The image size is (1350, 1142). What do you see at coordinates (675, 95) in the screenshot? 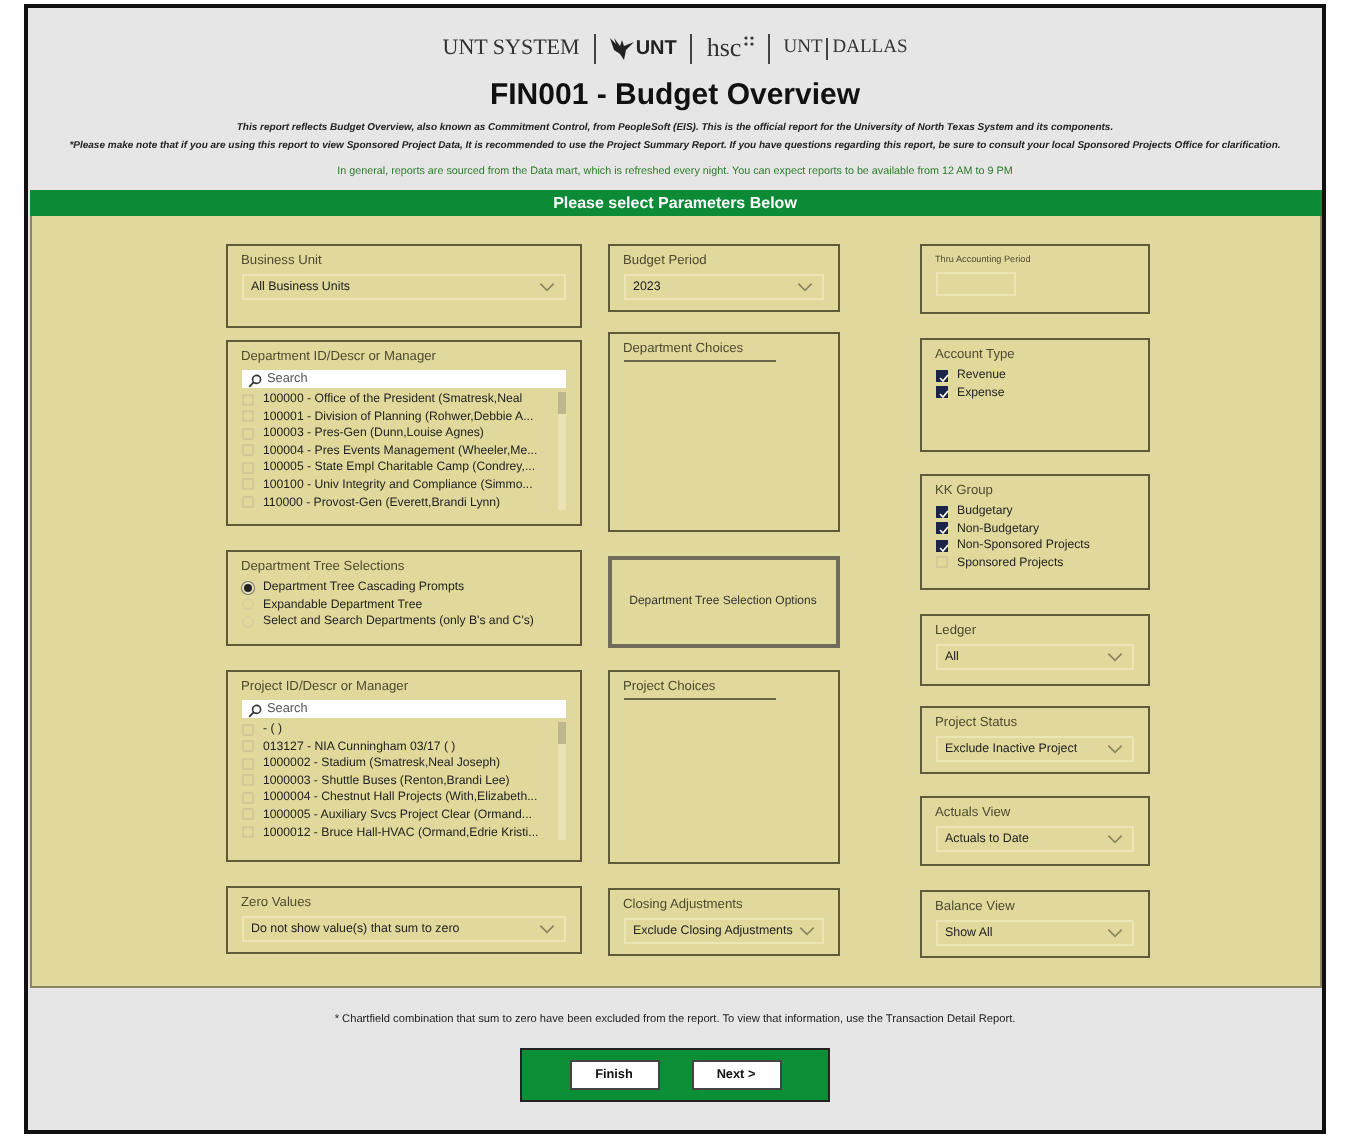
I see `report-title: FIN001 - Budget Overview` at bounding box center [675, 95].